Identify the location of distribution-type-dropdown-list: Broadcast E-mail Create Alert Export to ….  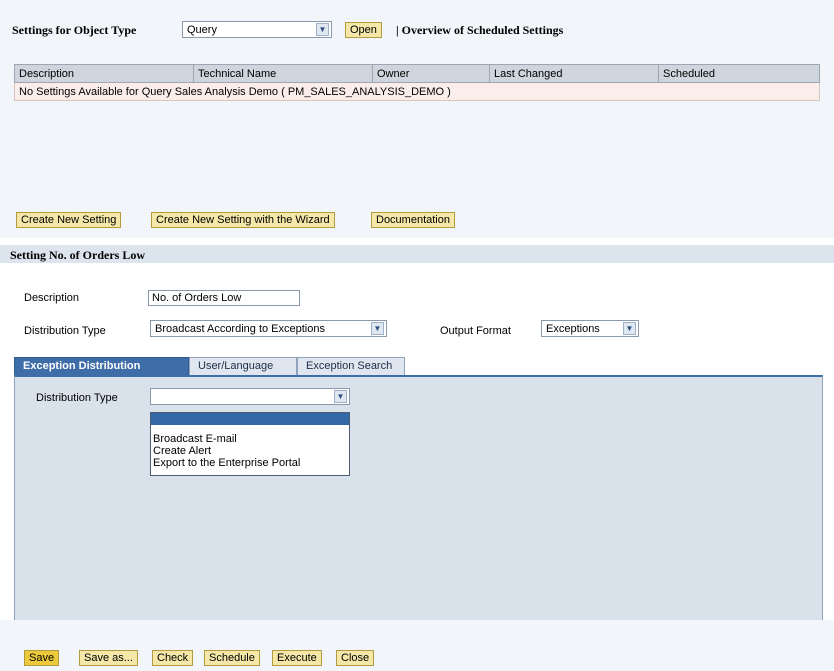
(250, 444).